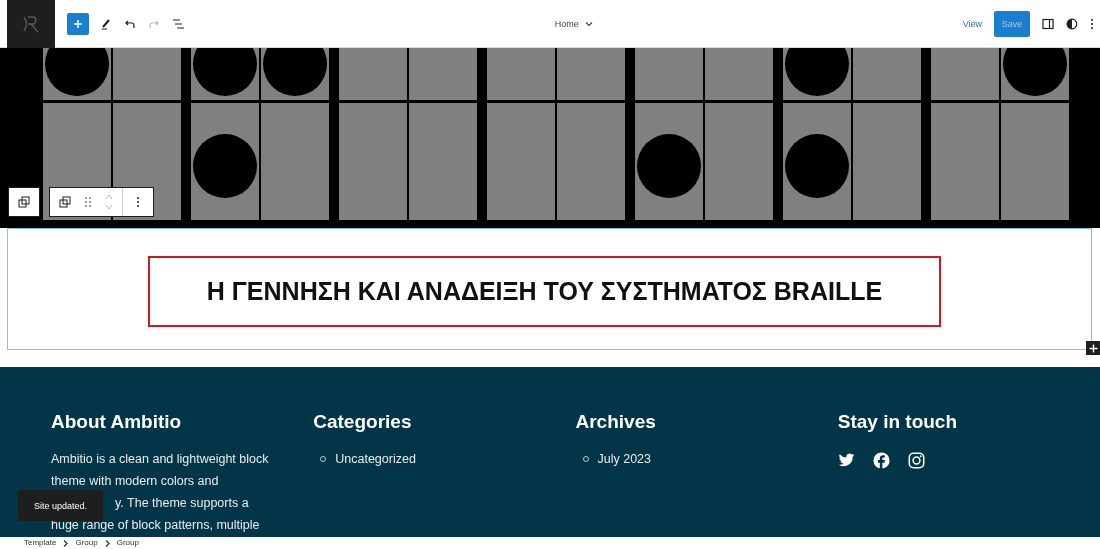 This screenshot has width=1100, height=549. Describe the element at coordinates (117, 422) in the screenshot. I see `footer-heading: About Ambitio` at that location.